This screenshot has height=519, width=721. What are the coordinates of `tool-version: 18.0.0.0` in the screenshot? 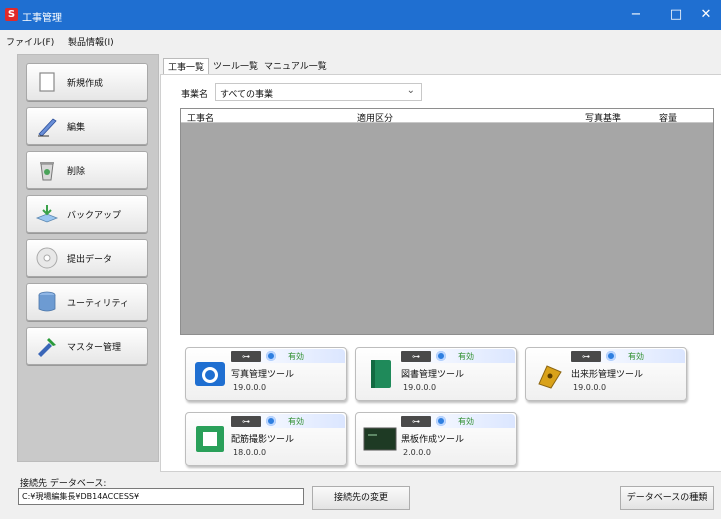 It's located at (250, 452).